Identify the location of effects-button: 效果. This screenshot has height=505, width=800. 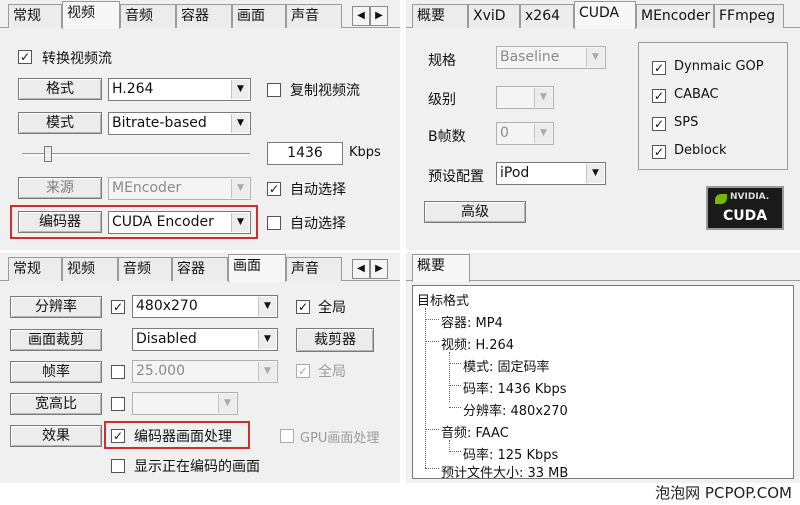
(56, 436).